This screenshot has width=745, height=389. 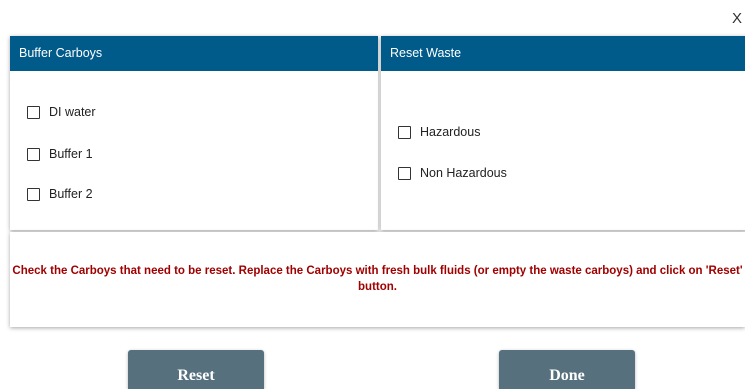 I want to click on buffer-1-label: Buffer 1, so click(x=71, y=154).